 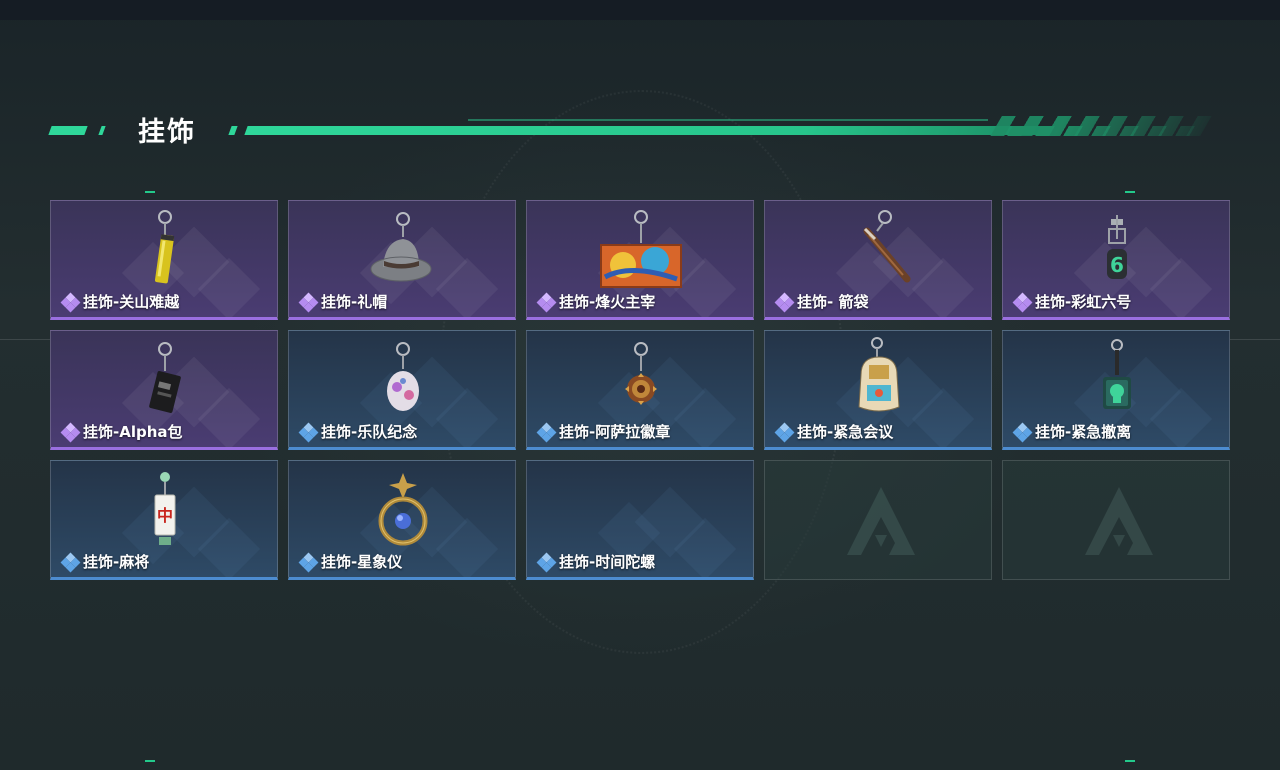 What do you see at coordinates (116, 562) in the screenshot?
I see `charm-name: 挂饰-麻将` at bounding box center [116, 562].